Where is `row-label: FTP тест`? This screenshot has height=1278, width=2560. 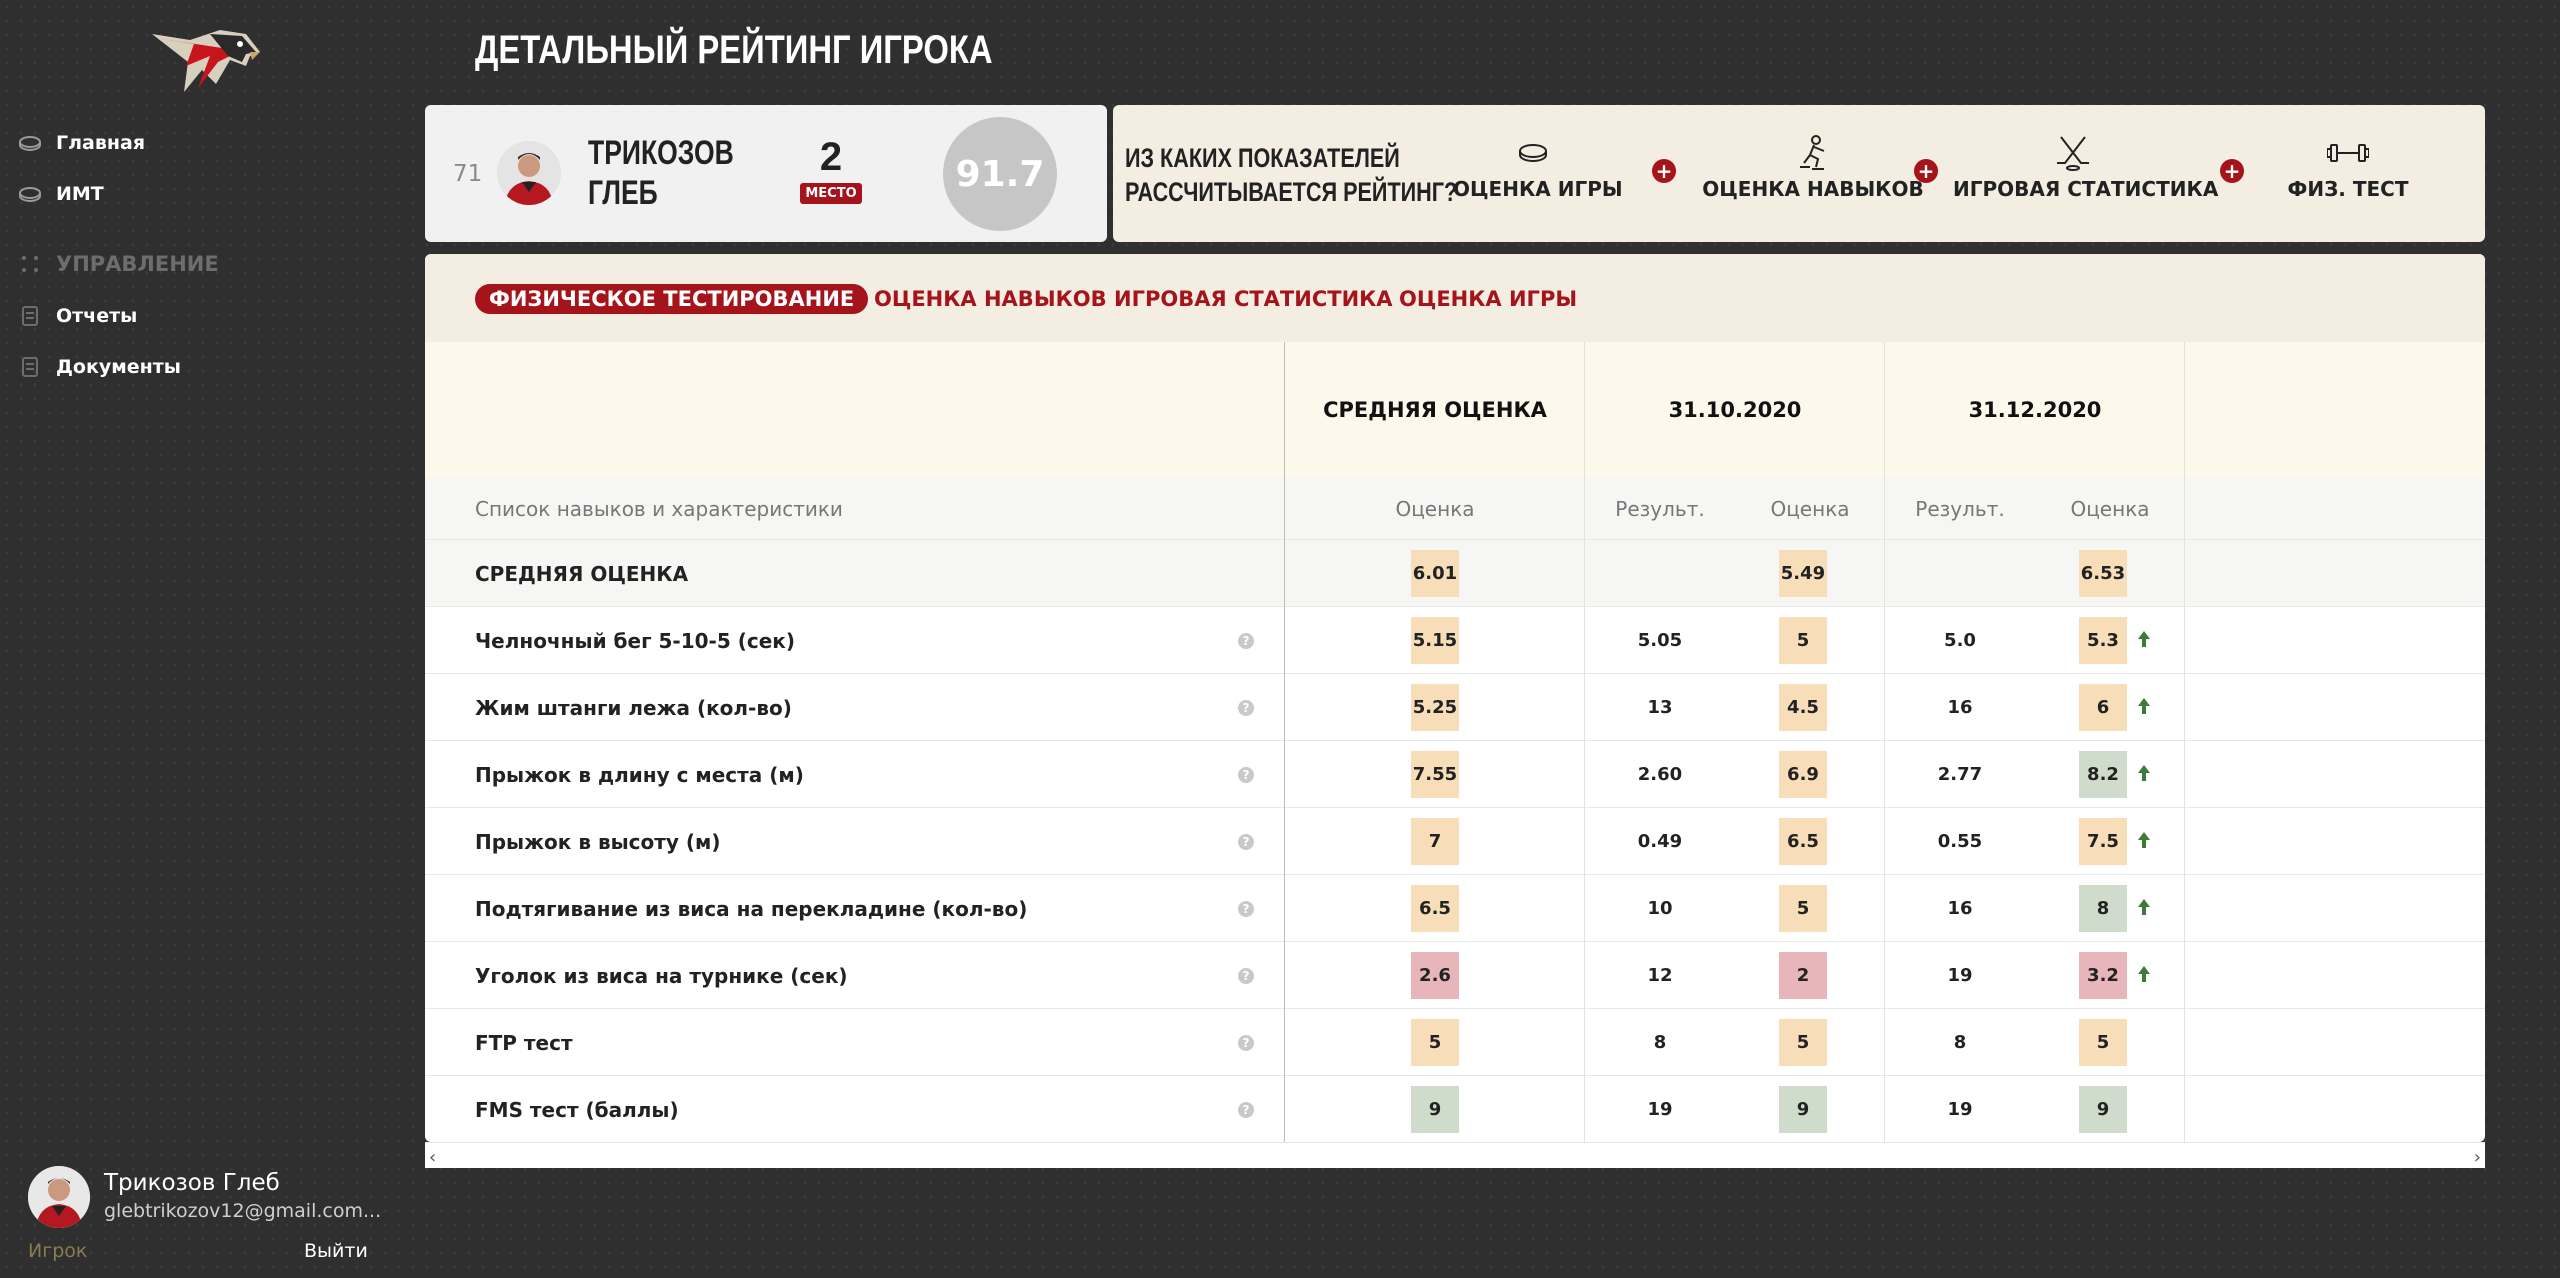 row-label: FTP тест is located at coordinates (524, 1042).